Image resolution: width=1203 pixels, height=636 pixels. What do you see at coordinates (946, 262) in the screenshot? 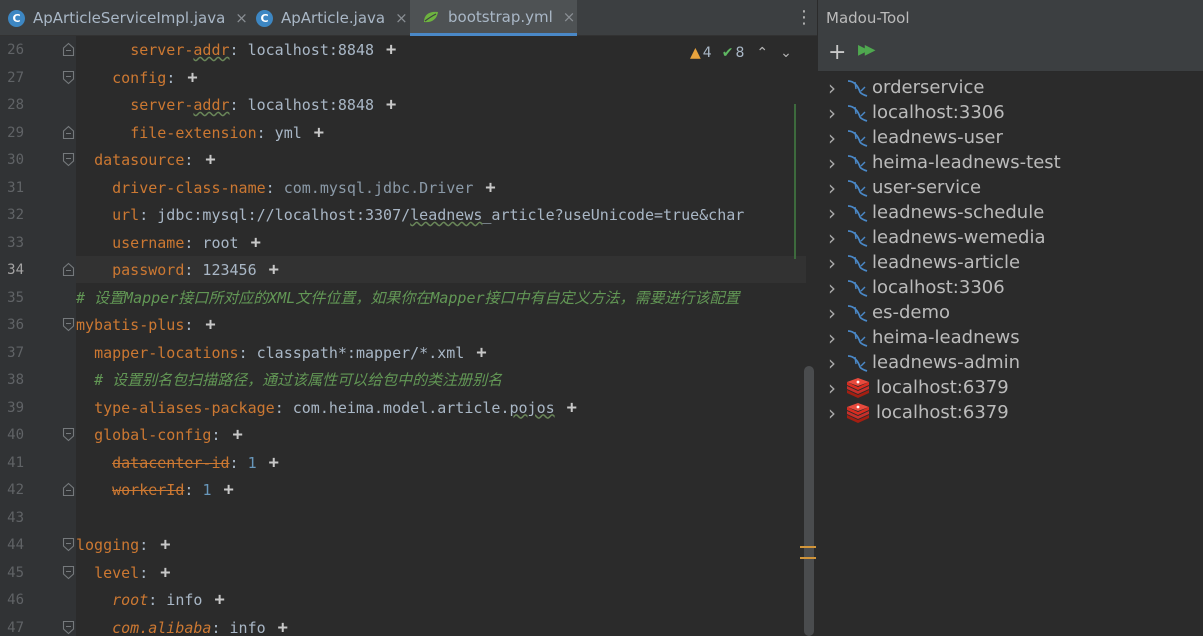
I see `tree-item-label: leadnews-article` at bounding box center [946, 262].